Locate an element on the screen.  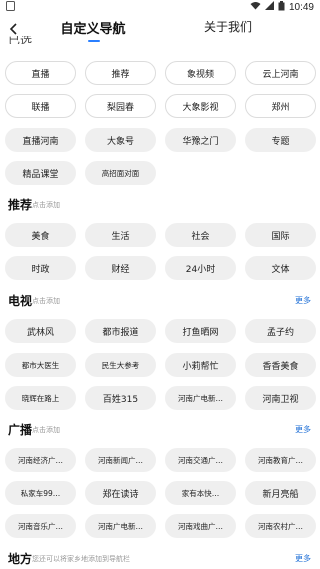
chip-recommend: 美食 is located at coordinates (40, 235).